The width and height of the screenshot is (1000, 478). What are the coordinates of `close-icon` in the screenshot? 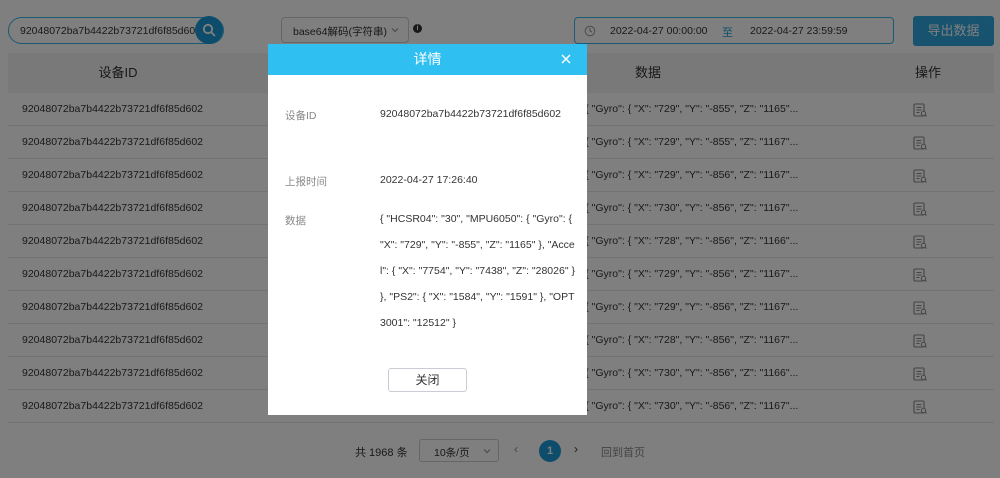 It's located at (566, 59).